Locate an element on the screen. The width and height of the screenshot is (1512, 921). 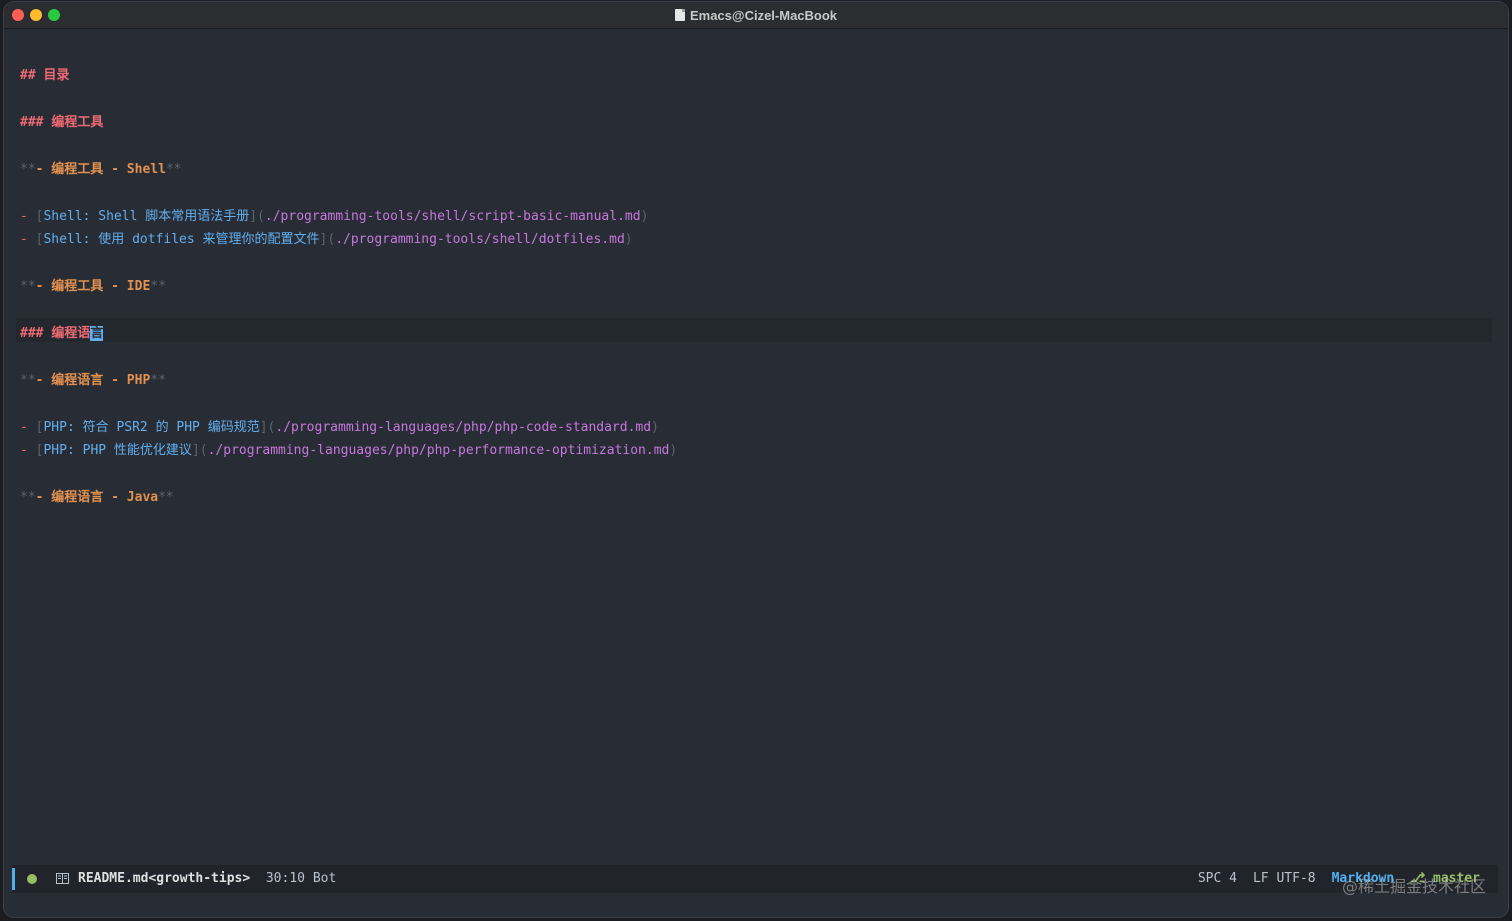
bold-text: - 编程语言 - Java is located at coordinates (97, 497).